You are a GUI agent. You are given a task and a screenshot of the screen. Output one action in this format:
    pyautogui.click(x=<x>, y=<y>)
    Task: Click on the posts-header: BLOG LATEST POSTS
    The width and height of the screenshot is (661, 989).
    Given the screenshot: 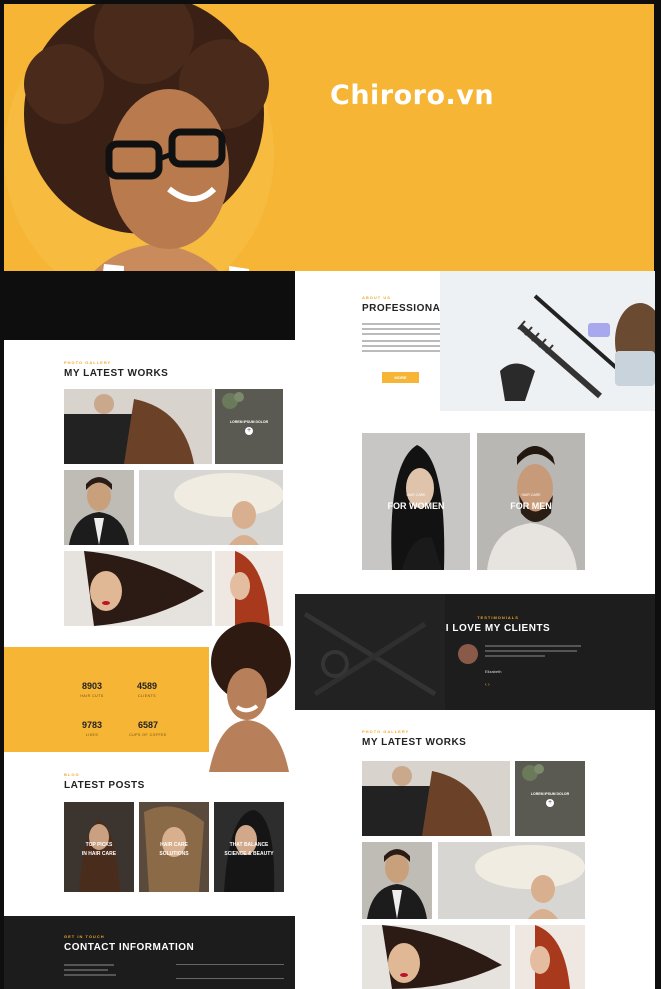 What is the action you would take?
    pyautogui.click(x=104, y=781)
    